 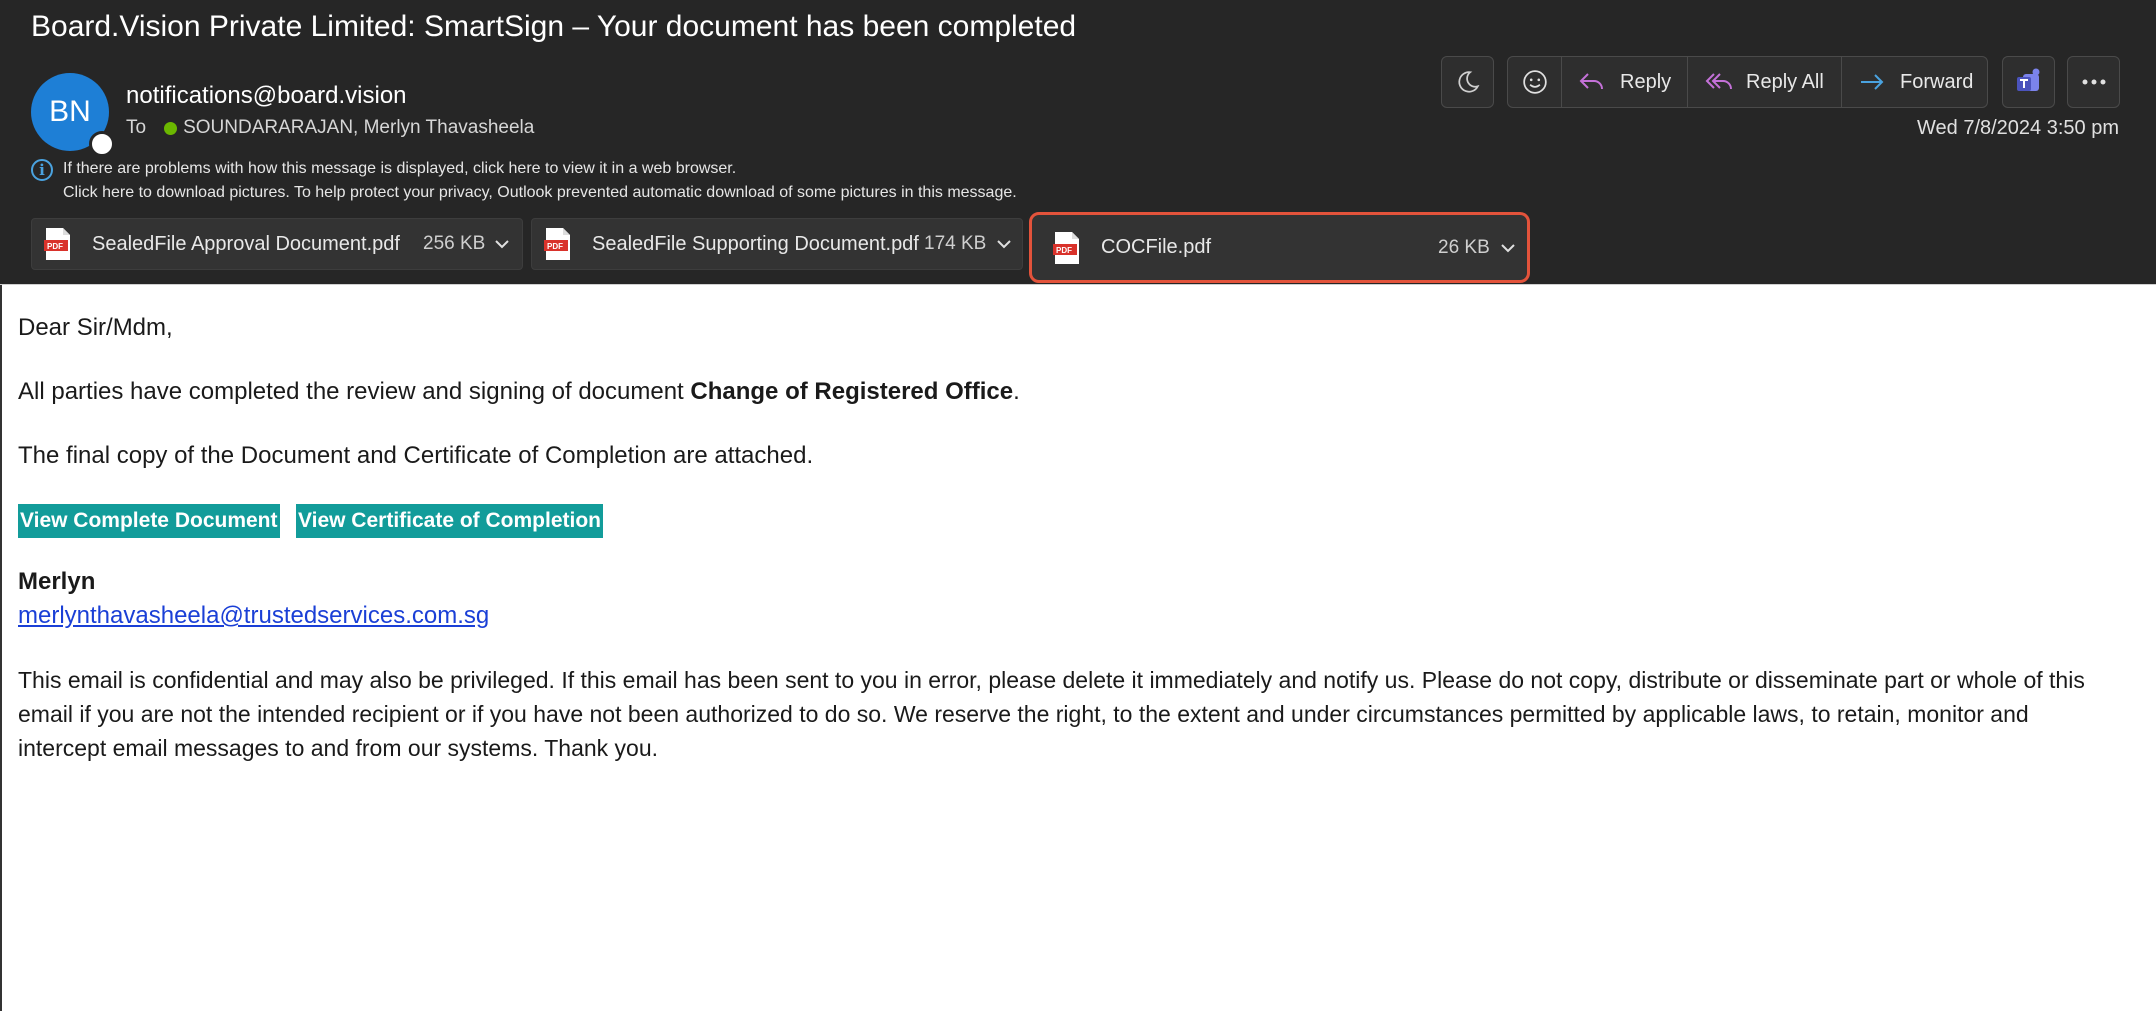 I want to click on to-label: To, so click(x=136, y=127).